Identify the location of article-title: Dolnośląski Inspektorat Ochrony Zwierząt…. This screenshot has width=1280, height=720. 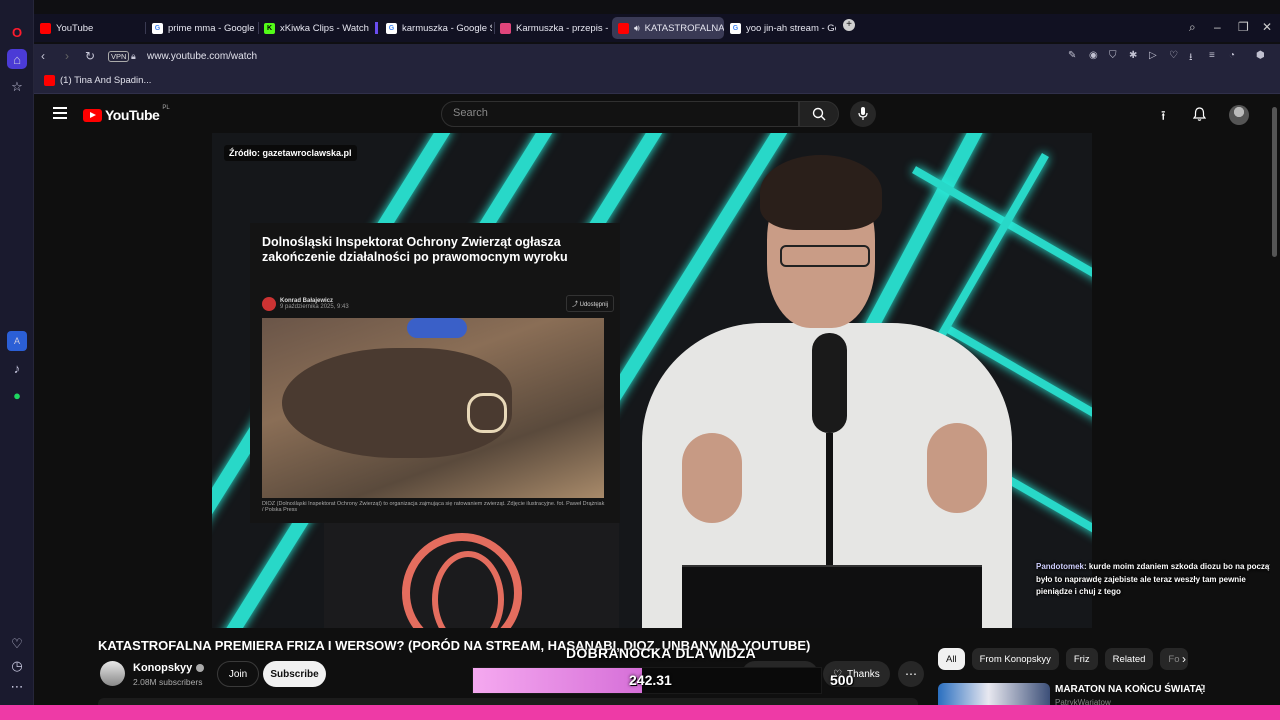
(415, 249).